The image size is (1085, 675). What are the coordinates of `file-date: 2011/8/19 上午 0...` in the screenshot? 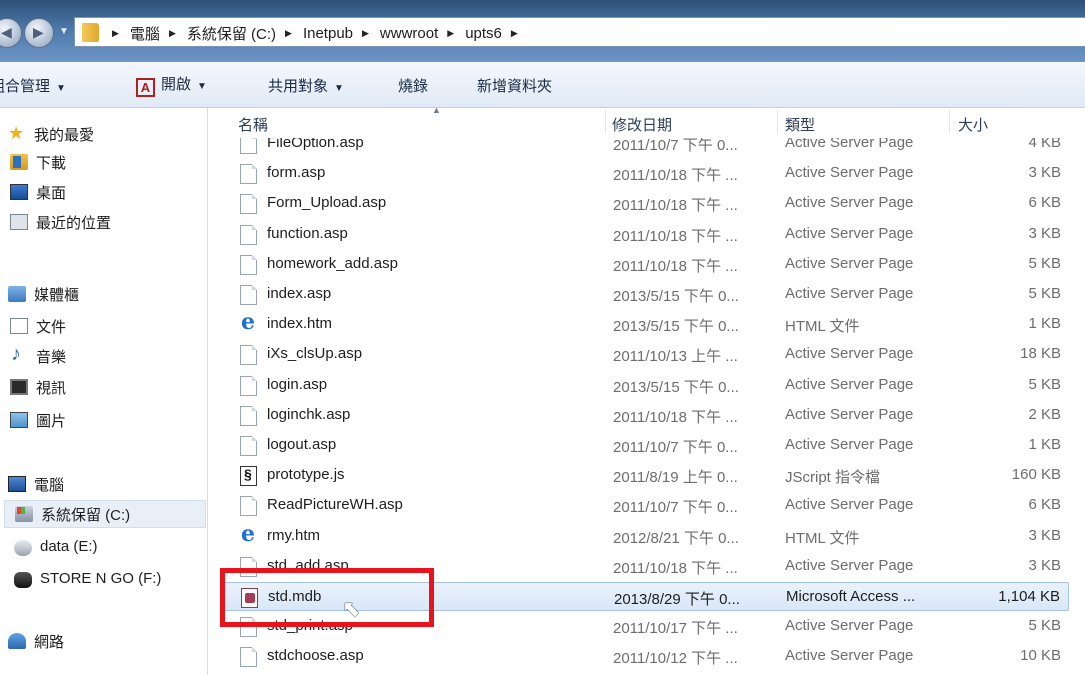 It's located at (675, 478).